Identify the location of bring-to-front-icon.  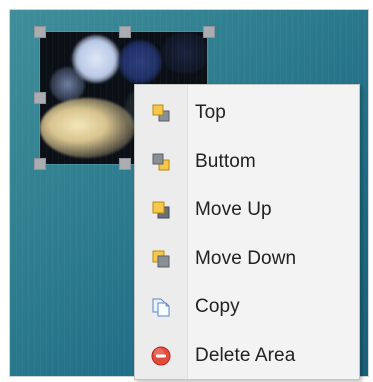
(161, 113).